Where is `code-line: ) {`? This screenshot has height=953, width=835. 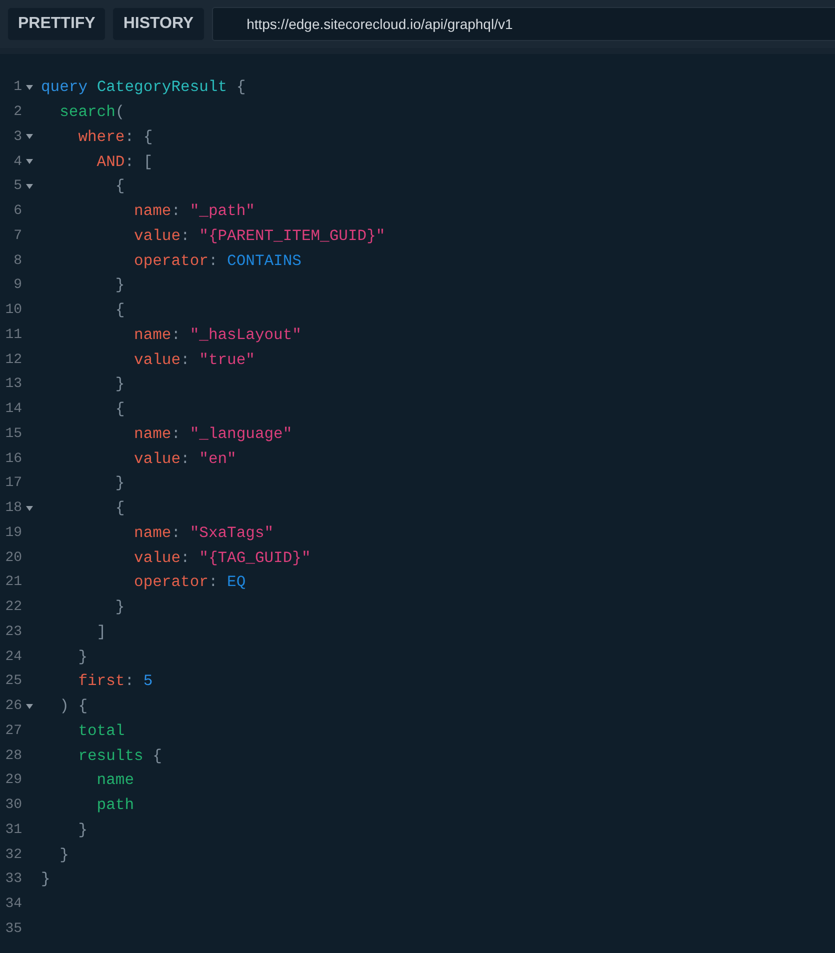
code-line: ) { is located at coordinates (73, 706).